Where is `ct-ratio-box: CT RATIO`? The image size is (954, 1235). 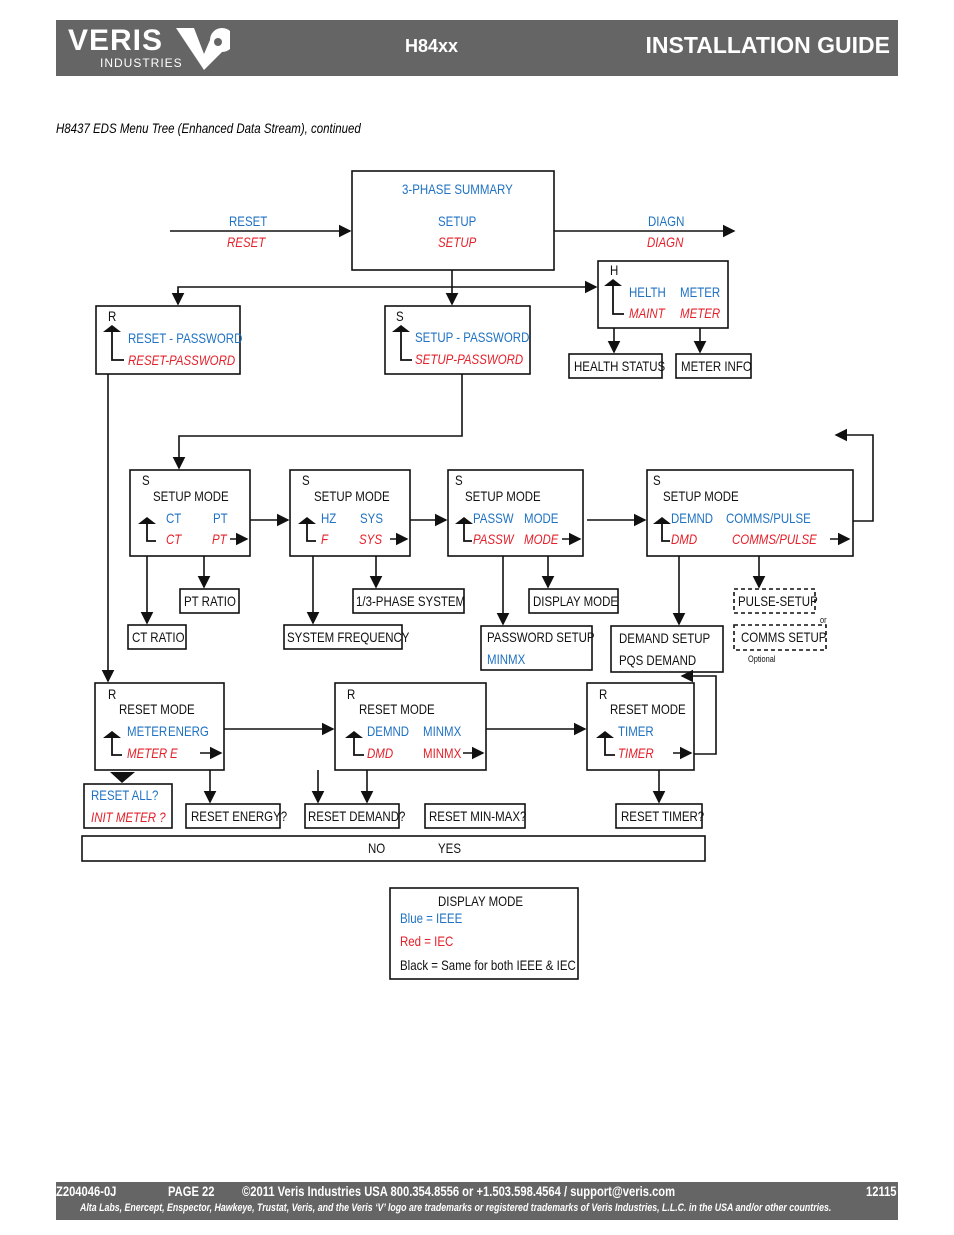 ct-ratio-box: CT RATIO is located at coordinates (158, 637).